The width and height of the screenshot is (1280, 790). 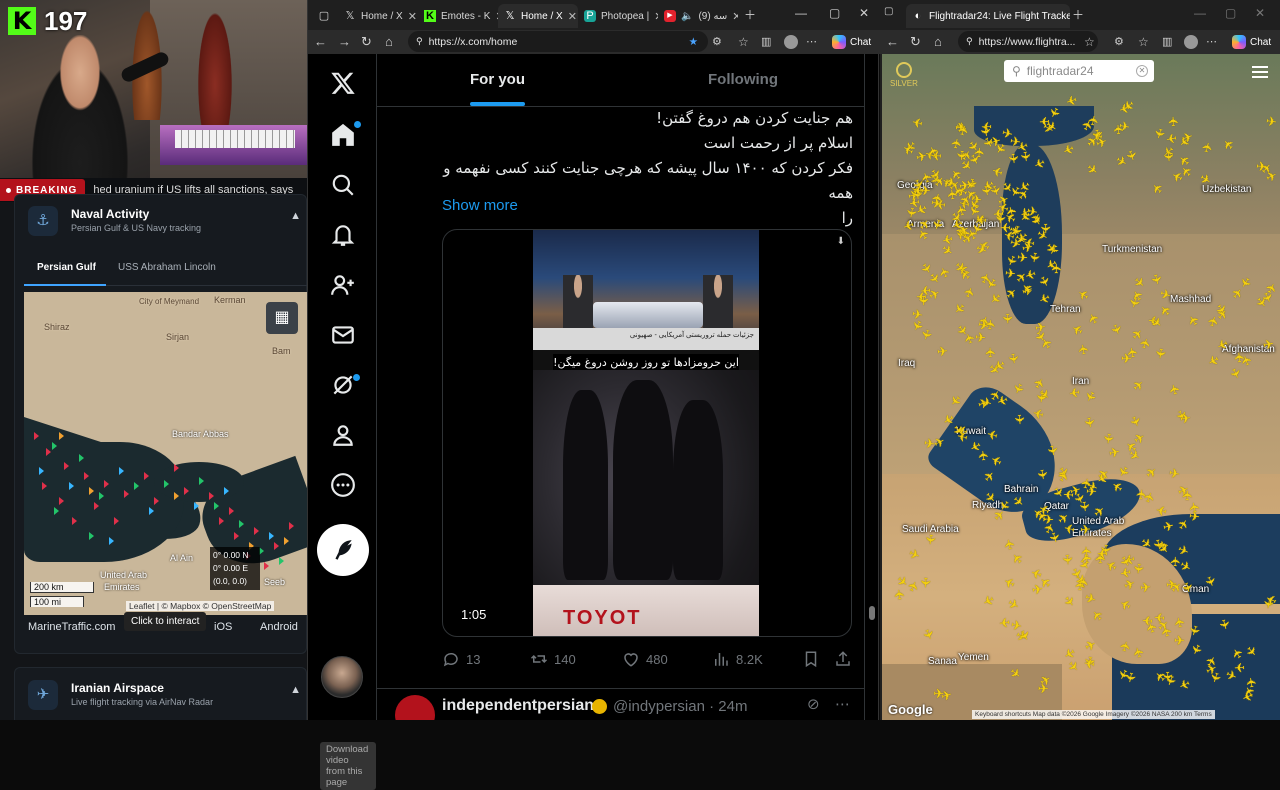 I want to click on browser-tab-active: ◐Flightradar24: Live Flight Tracker✕, so click(x=988, y=16).